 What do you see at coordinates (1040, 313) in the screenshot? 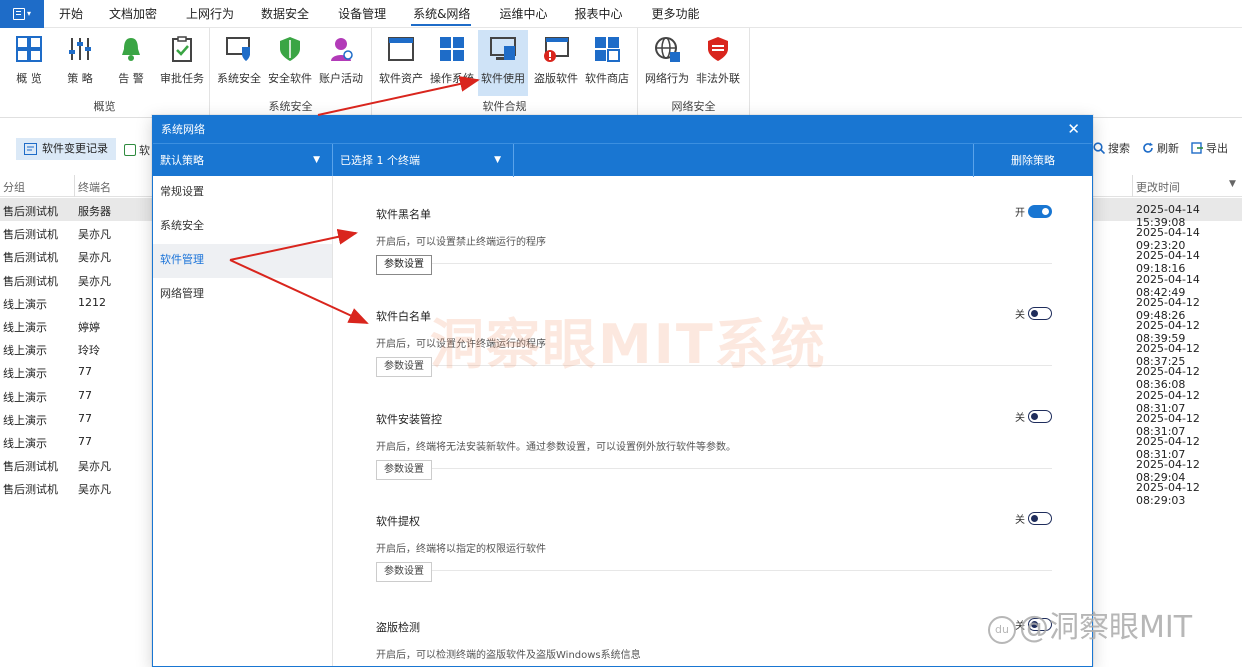
I see `whitelist-toggle` at bounding box center [1040, 313].